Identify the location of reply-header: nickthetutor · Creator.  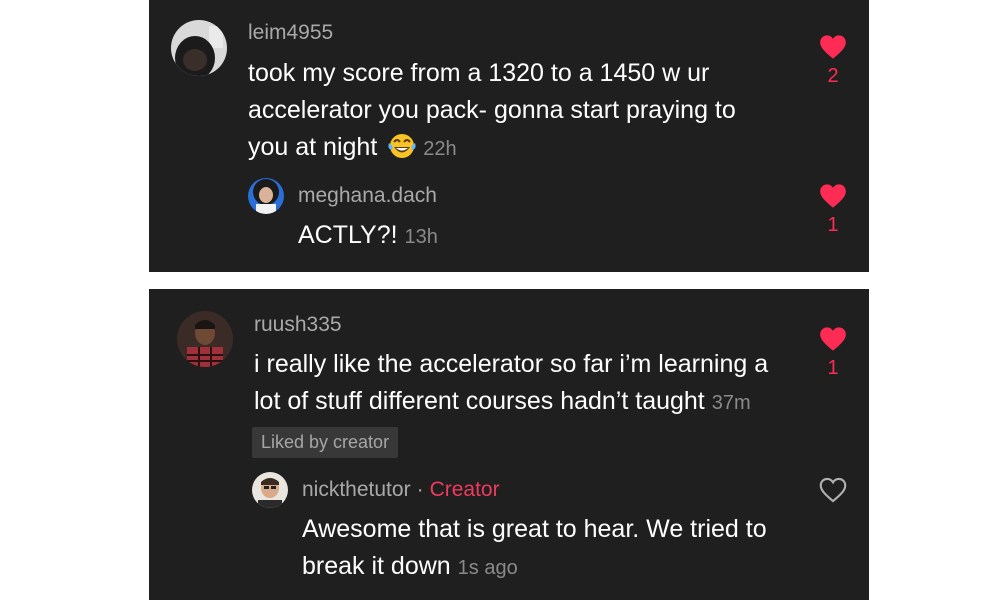
(401, 490).